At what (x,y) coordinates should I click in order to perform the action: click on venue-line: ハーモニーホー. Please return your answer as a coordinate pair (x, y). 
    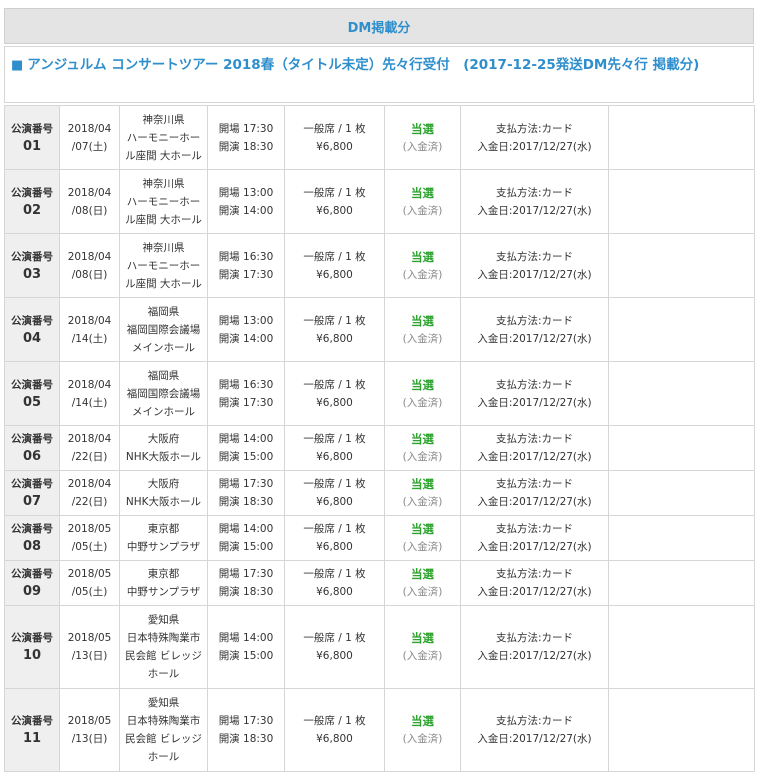
    Looking at the image, I should click on (163, 265).